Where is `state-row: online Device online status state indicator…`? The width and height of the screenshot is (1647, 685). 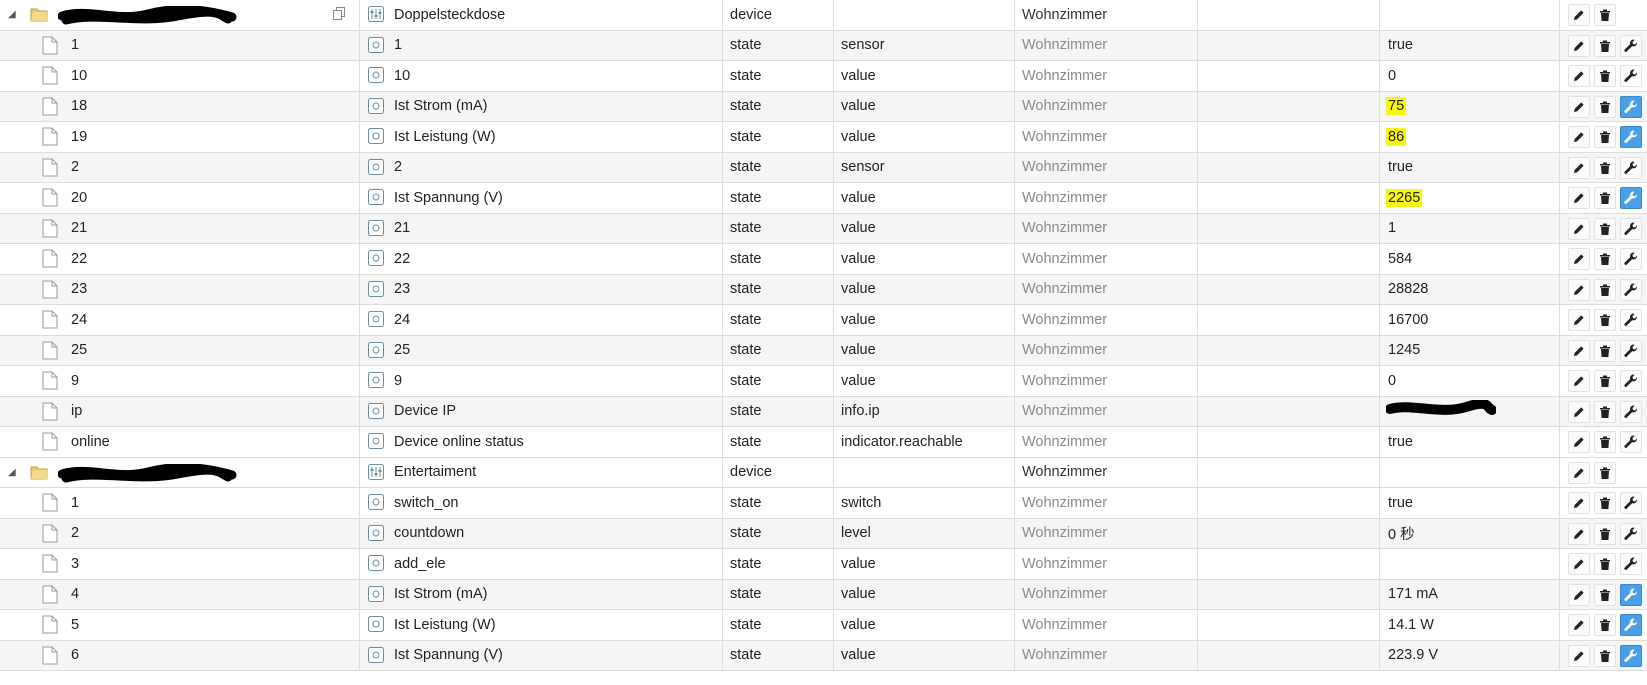
state-row: online Device online status state indicator… is located at coordinates (823, 442).